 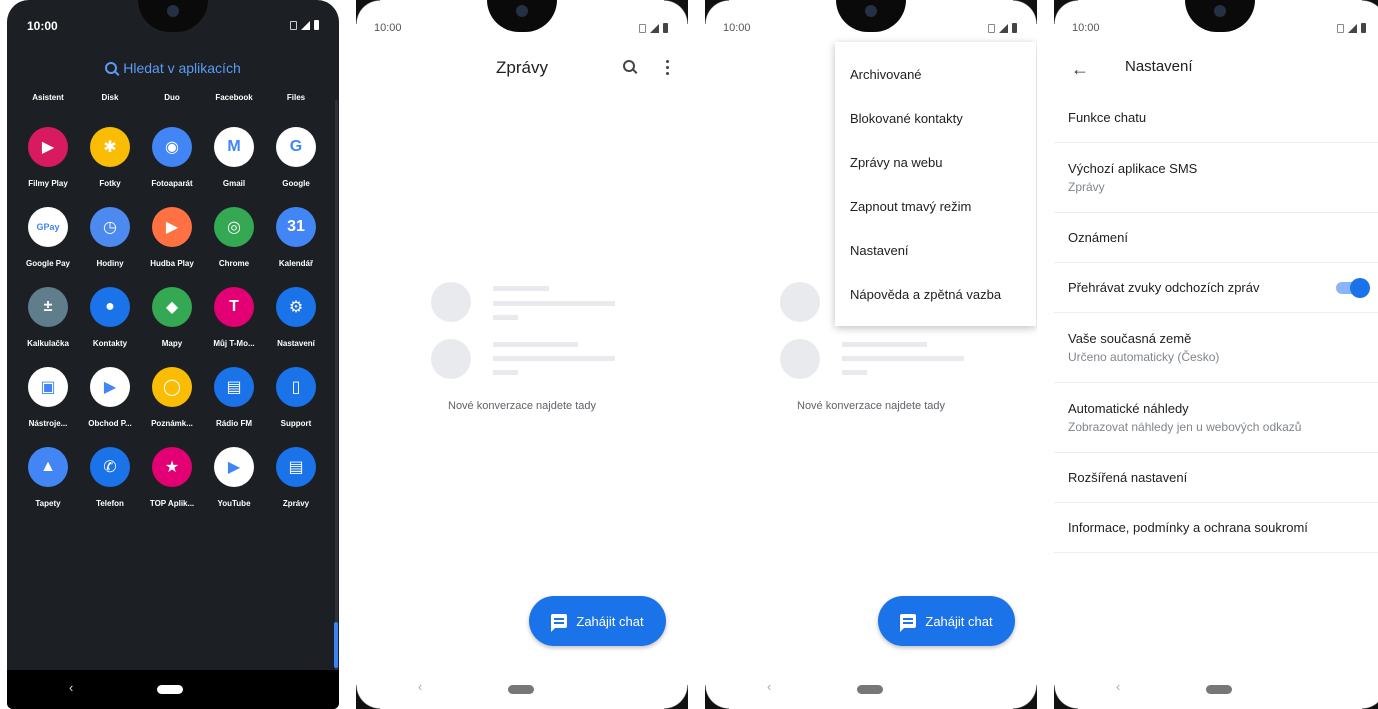 I want to click on app-tile: G Google, so click(x=296, y=157).